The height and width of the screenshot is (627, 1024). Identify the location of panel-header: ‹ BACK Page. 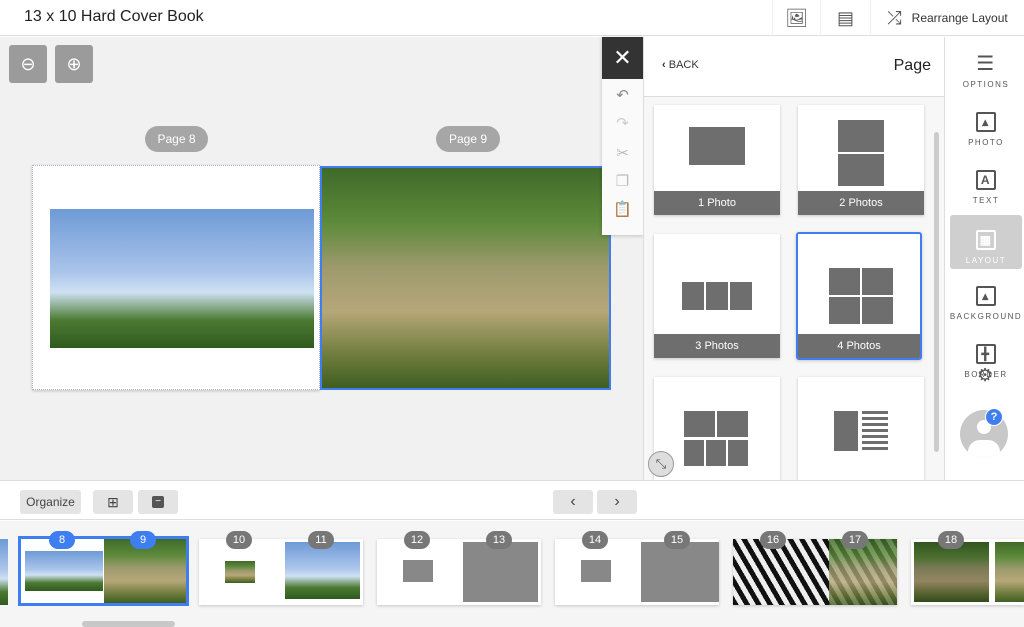
(794, 67).